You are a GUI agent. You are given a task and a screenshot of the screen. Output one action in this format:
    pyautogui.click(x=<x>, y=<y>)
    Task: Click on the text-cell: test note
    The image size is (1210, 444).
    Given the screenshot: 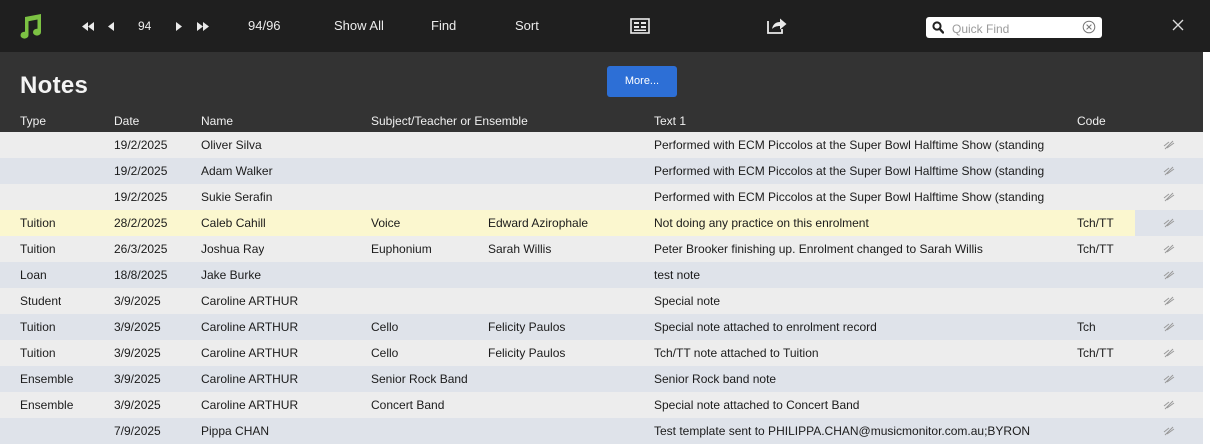 What is the action you would take?
    pyautogui.click(x=677, y=275)
    